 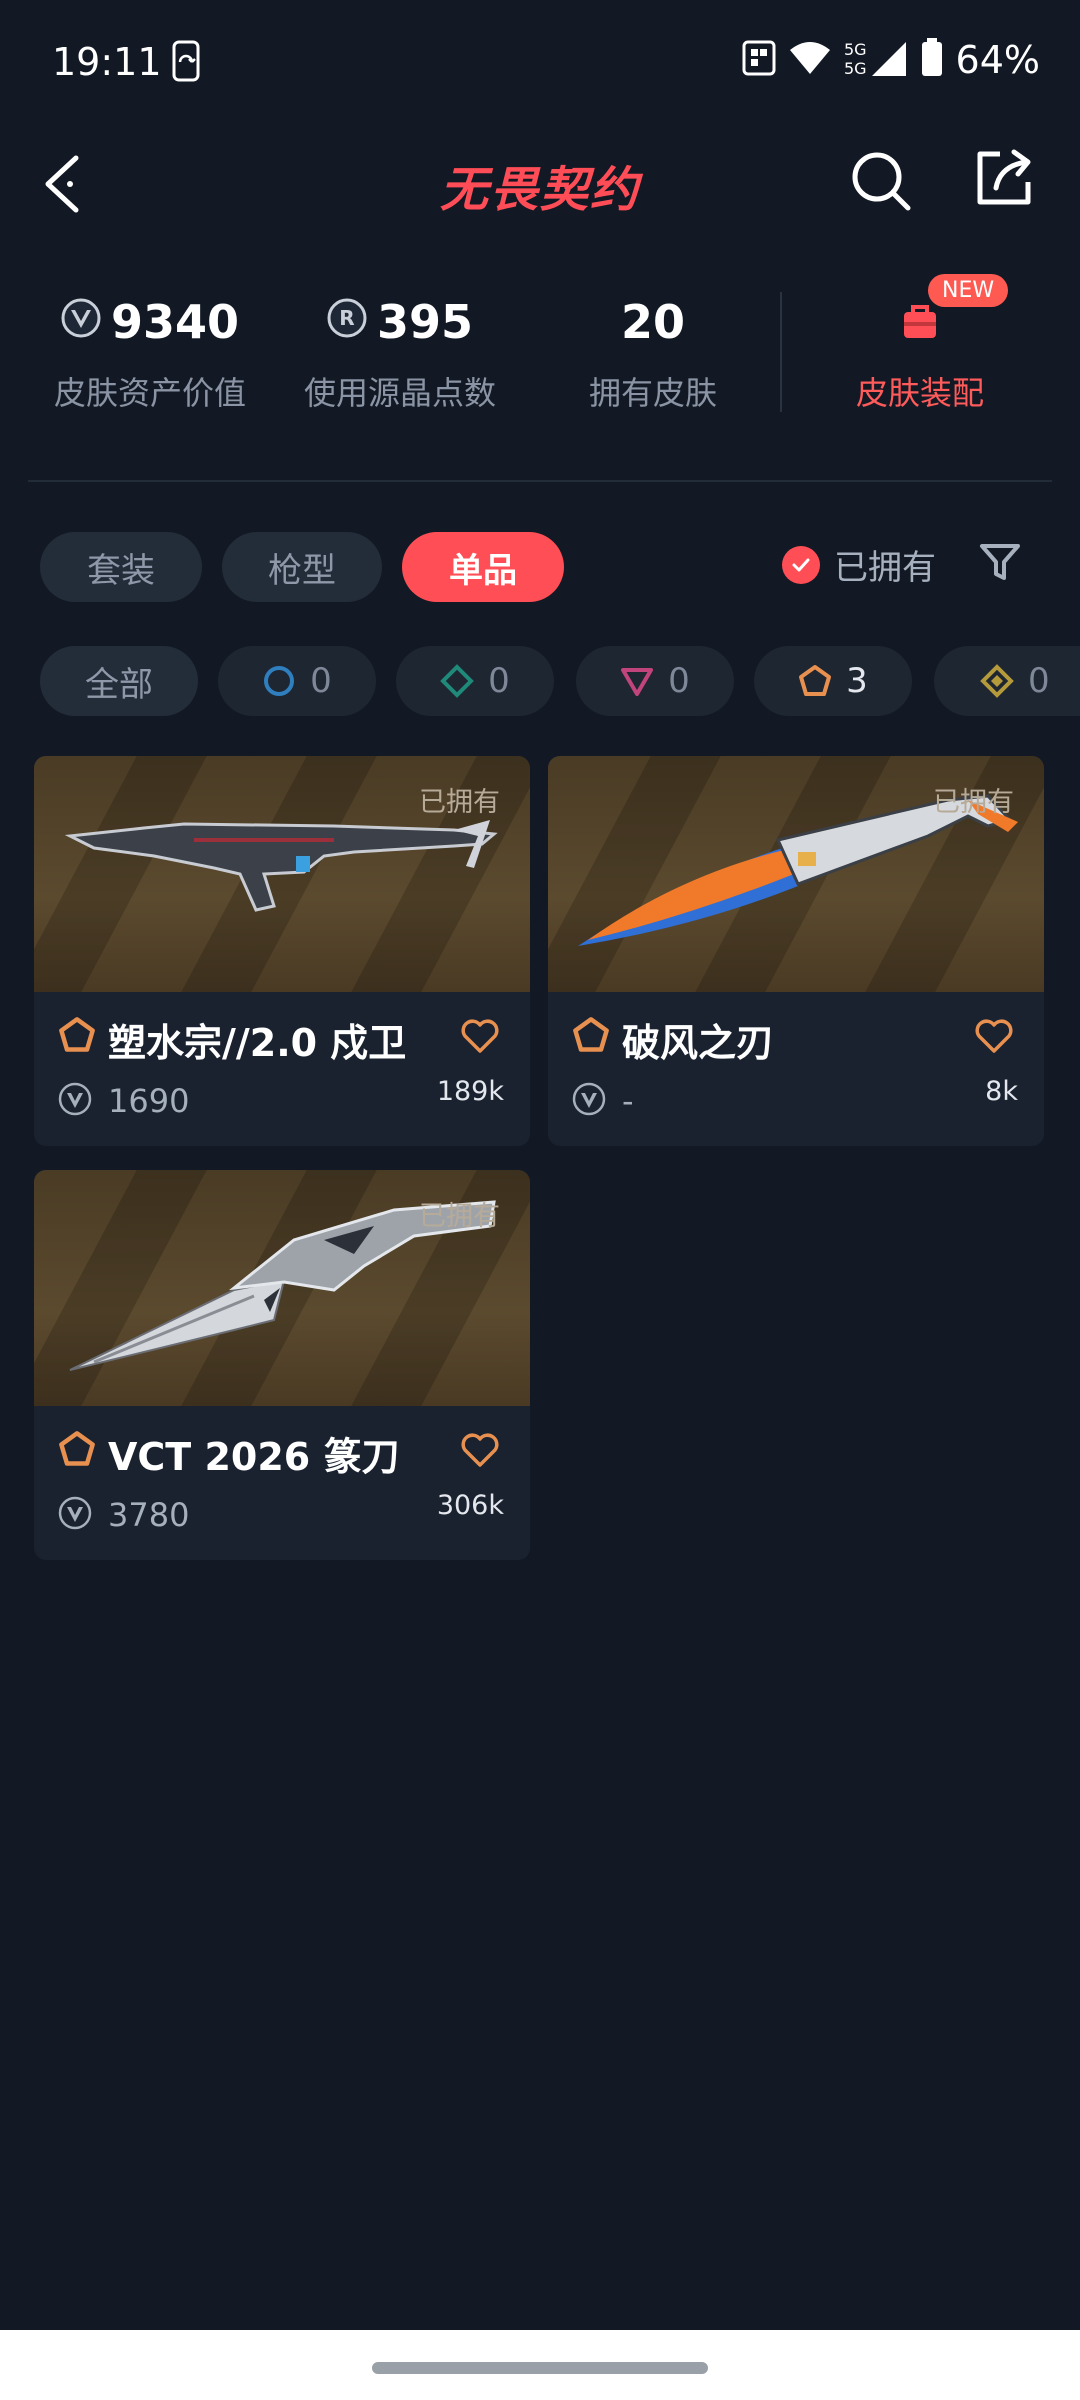 I want to click on section-divider, so click(x=540, y=481).